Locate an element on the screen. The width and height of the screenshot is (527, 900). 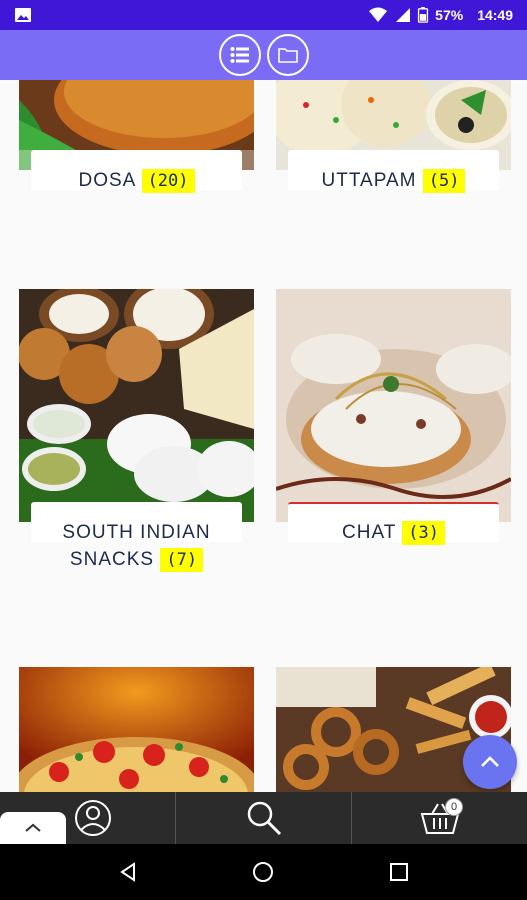
category-card-uttapam: UTTAPAM (5) is located at coordinates (393, 180).